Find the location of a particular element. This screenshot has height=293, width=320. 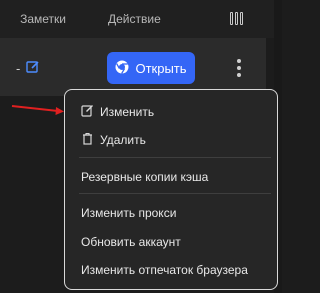

notes-value: - is located at coordinates (18, 68).